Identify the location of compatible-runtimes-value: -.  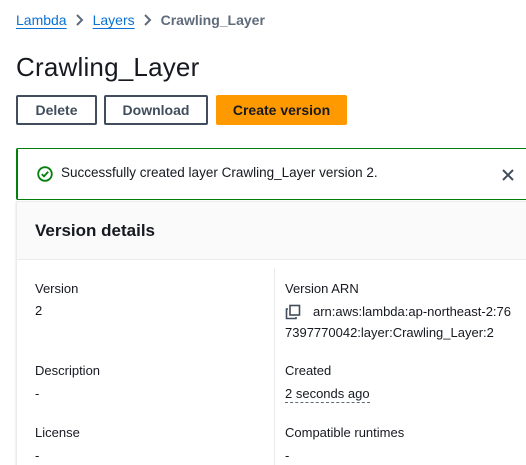
(287, 455).